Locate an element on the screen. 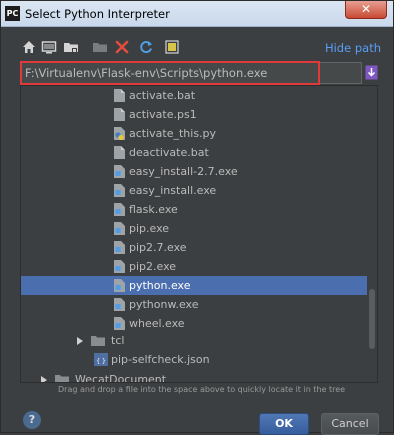 The image size is (394, 435). tree-row-file: python.exe is located at coordinates (194, 285).